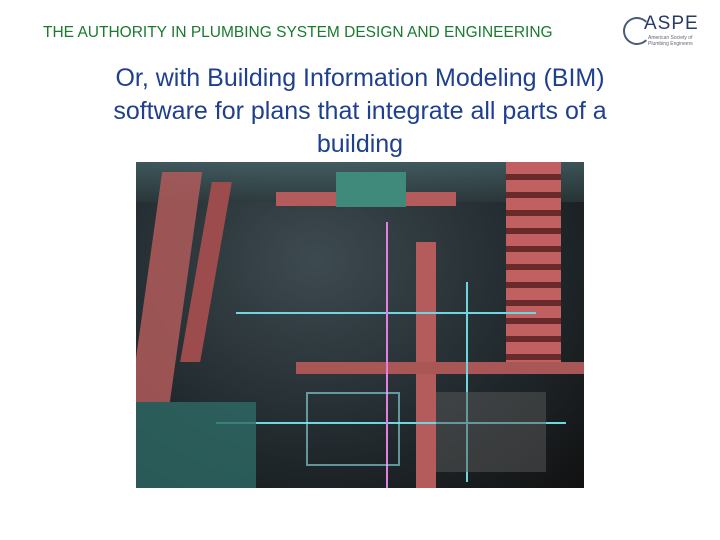 This screenshot has height=540, width=720. Describe the element at coordinates (670, 41) in the screenshot. I see `logo-subtitle: American Society of Plumbing Engineers` at that location.